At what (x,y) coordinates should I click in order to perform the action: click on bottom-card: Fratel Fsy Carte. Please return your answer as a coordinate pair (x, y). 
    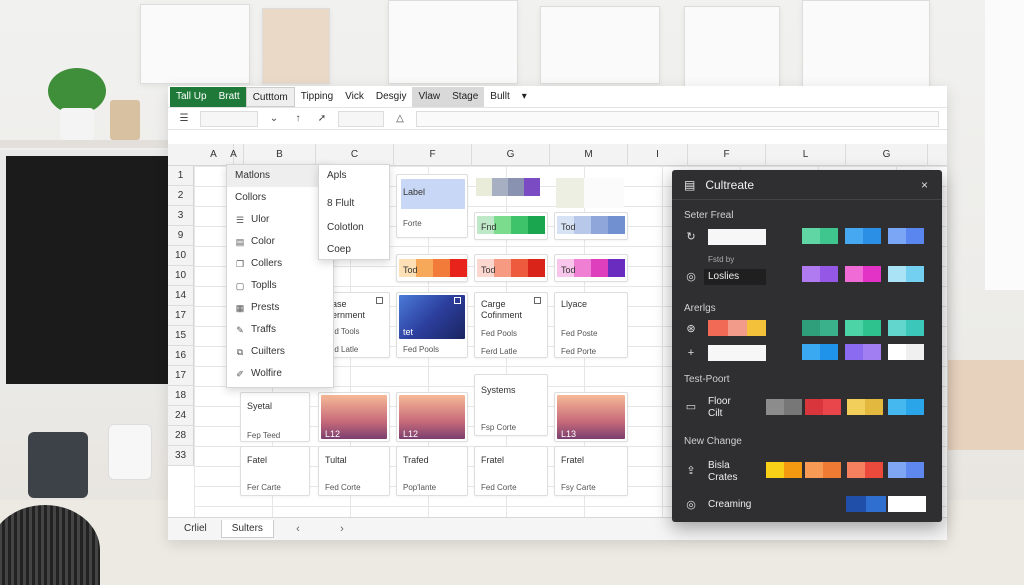
    Looking at the image, I should click on (591, 471).